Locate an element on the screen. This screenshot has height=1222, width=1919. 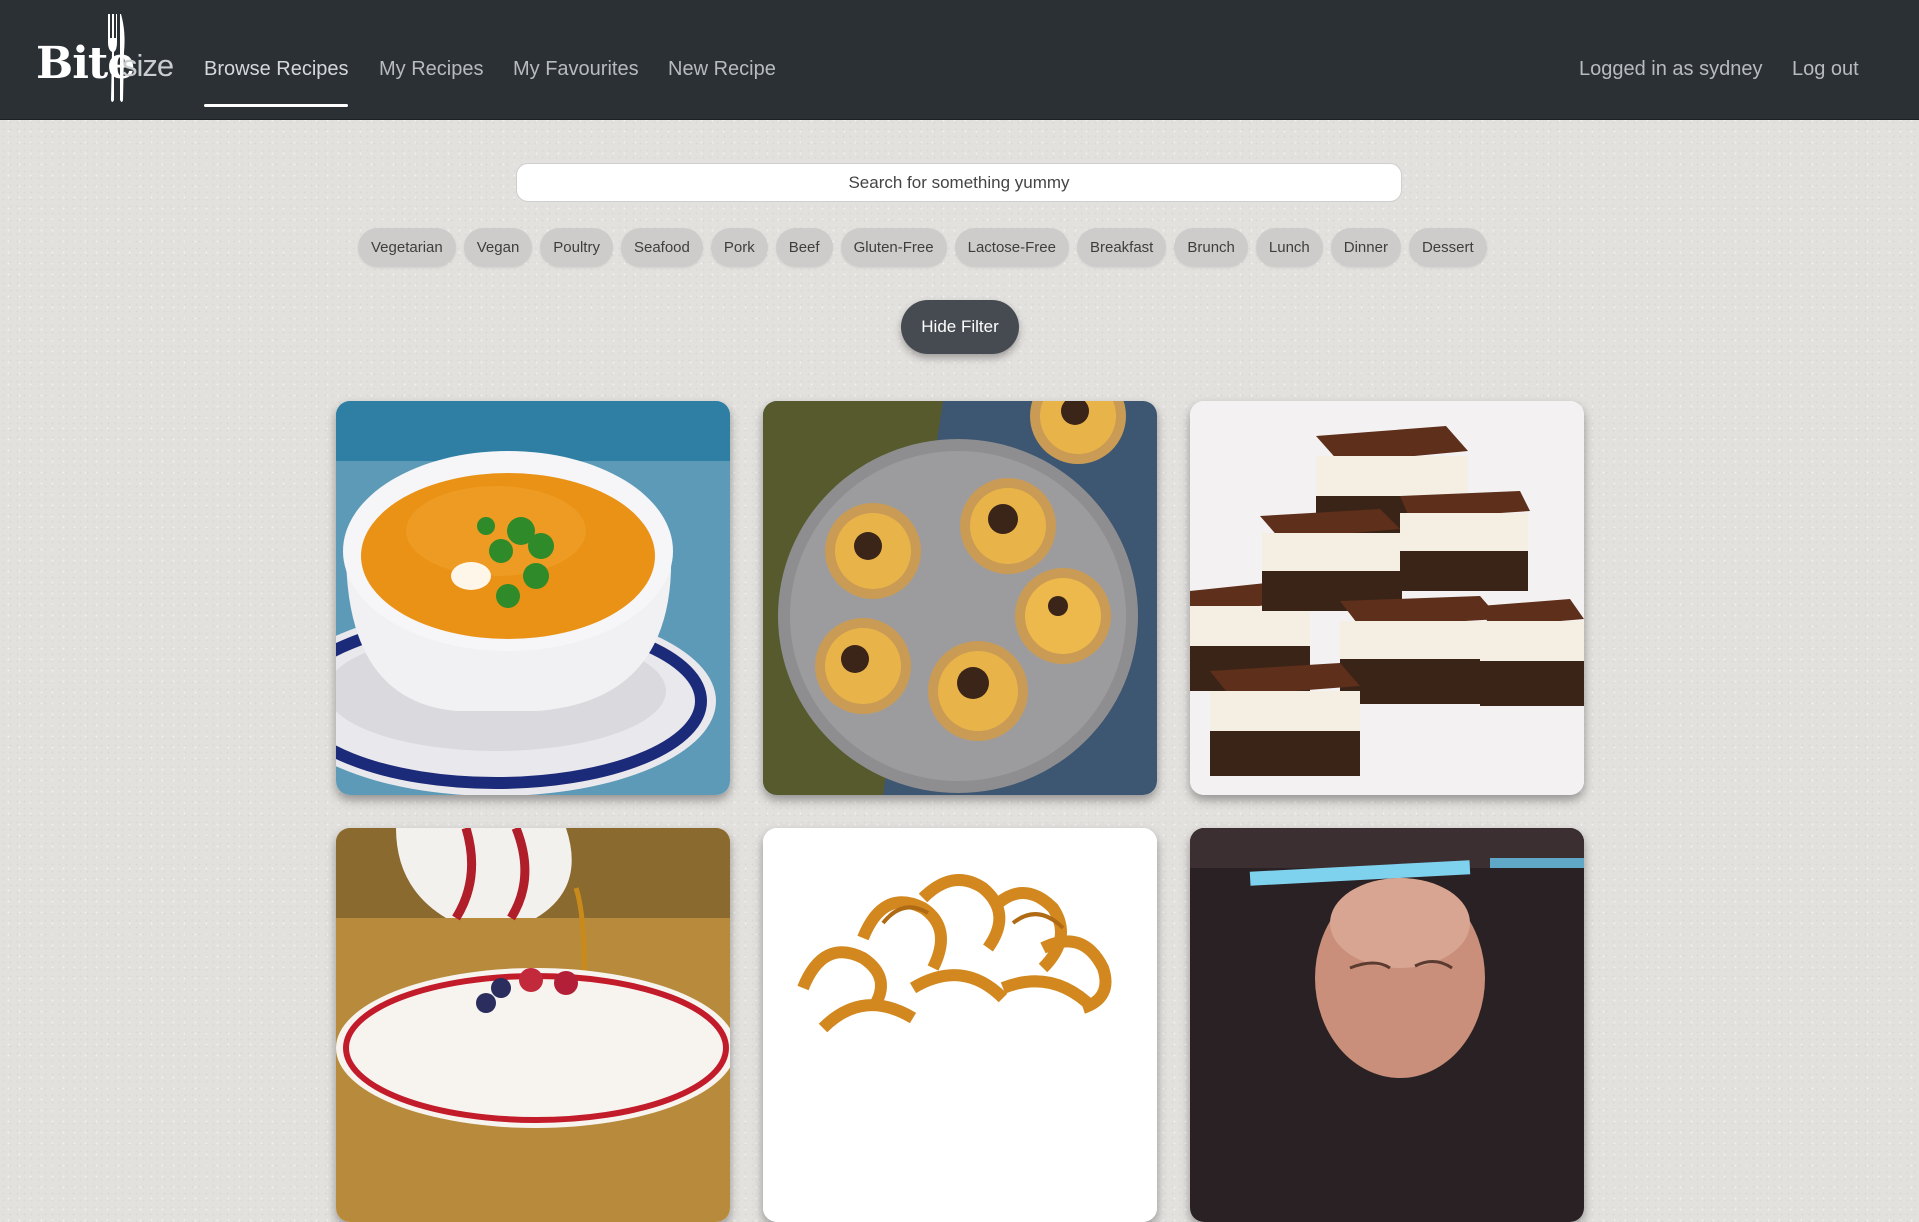
pumpkin-soup-image is located at coordinates (533, 598).